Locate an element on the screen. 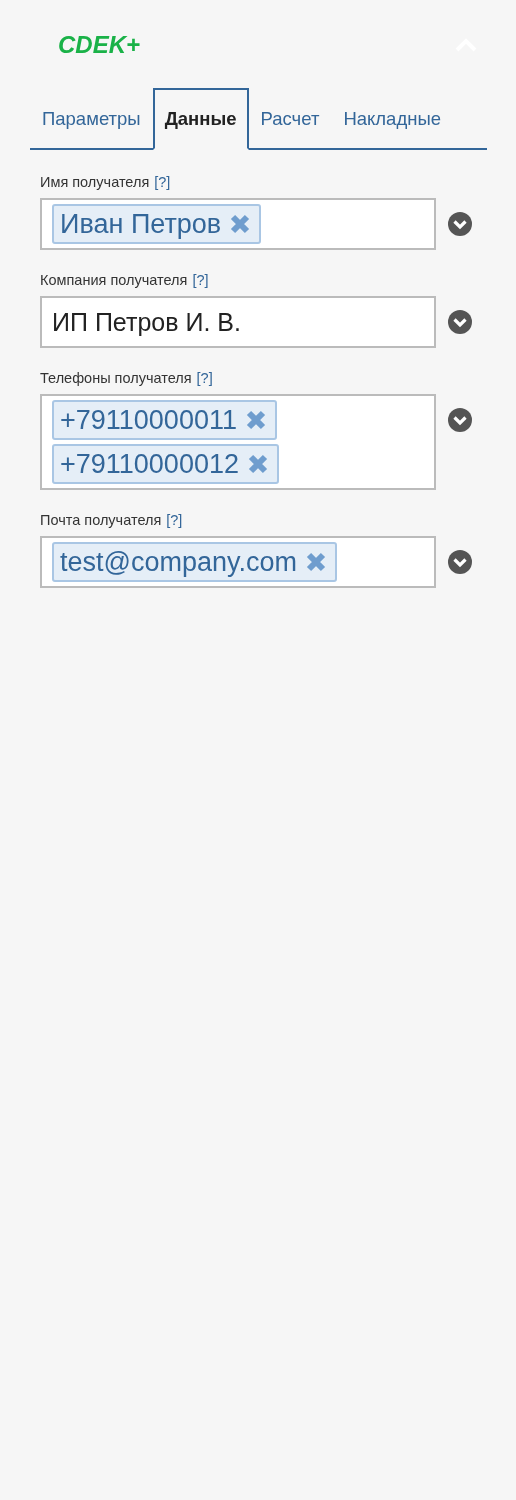 The height and width of the screenshot is (1500, 516). field-label: Имя получателя is located at coordinates (95, 182).